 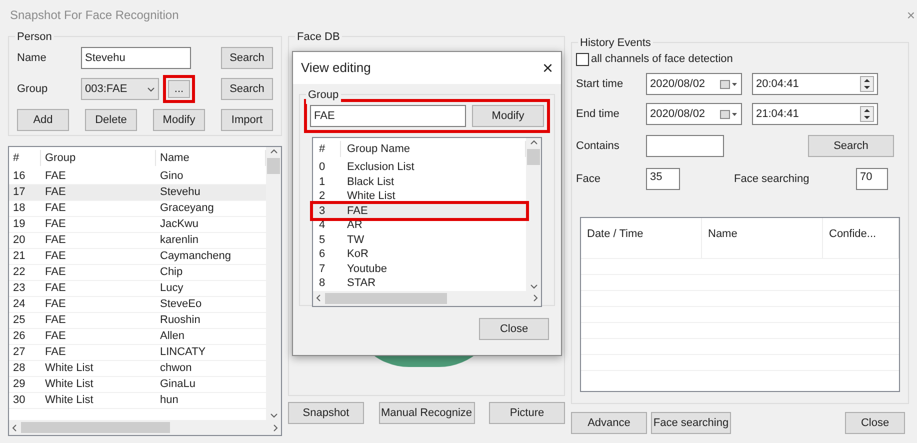 I want to click on field-label: Contains, so click(x=598, y=146).